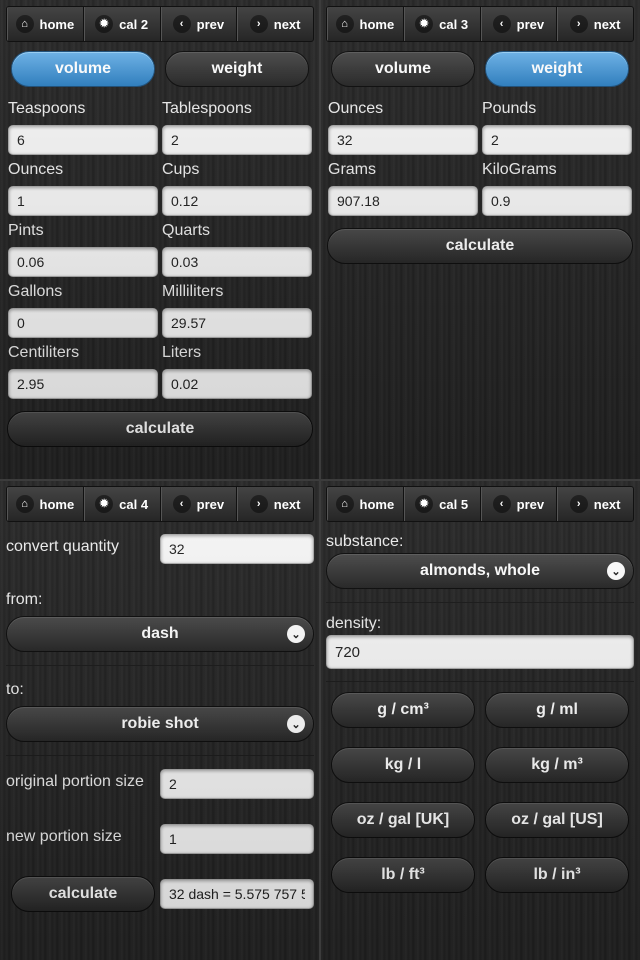  What do you see at coordinates (403, 201) in the screenshot?
I see `grams-input` at bounding box center [403, 201].